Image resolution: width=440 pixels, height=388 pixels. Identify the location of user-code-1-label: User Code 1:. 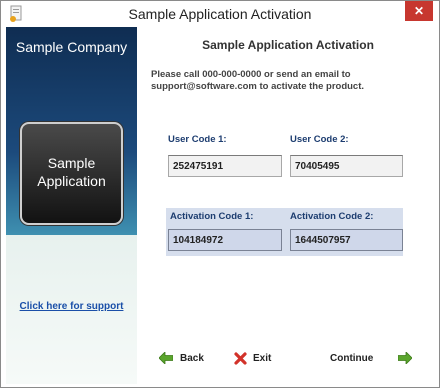
(197, 139).